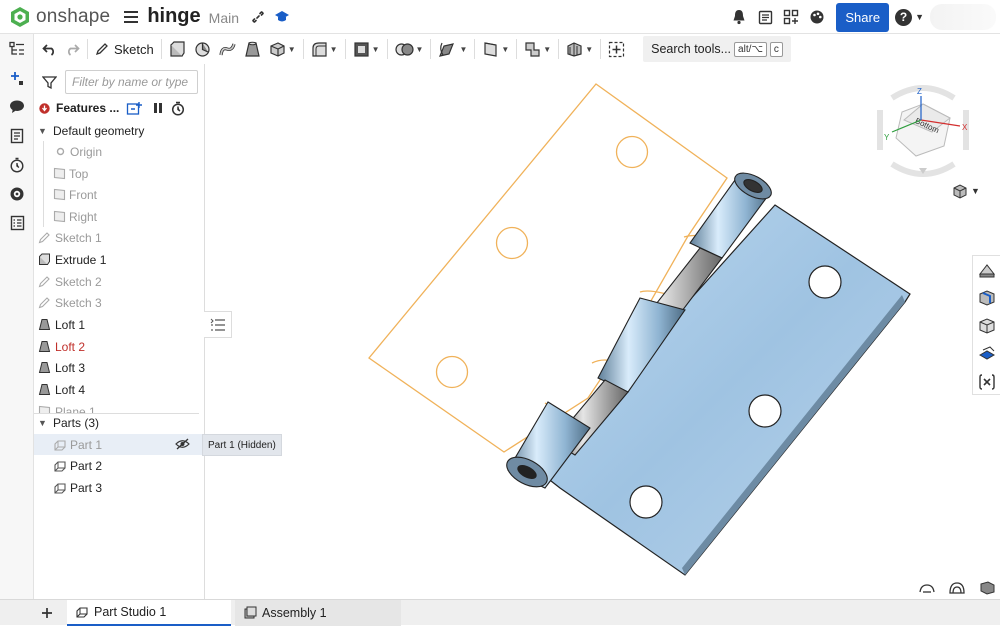 This screenshot has width=1000, height=628. Describe the element at coordinates (119, 237) in the screenshot. I see `feature-sketch-1: Sketch 1` at that location.